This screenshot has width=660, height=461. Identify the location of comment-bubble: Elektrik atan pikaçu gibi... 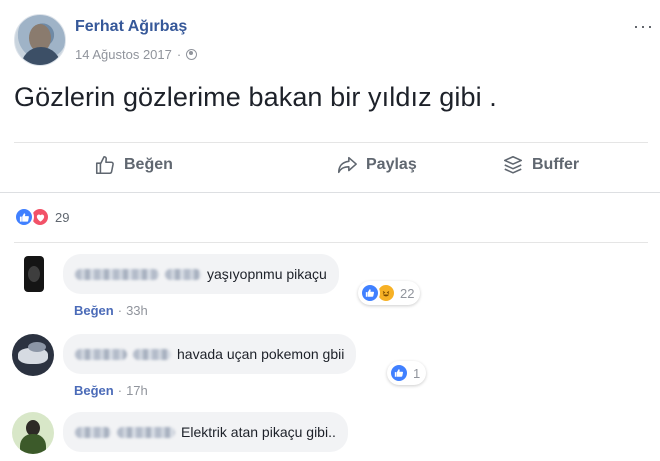
(205, 432).